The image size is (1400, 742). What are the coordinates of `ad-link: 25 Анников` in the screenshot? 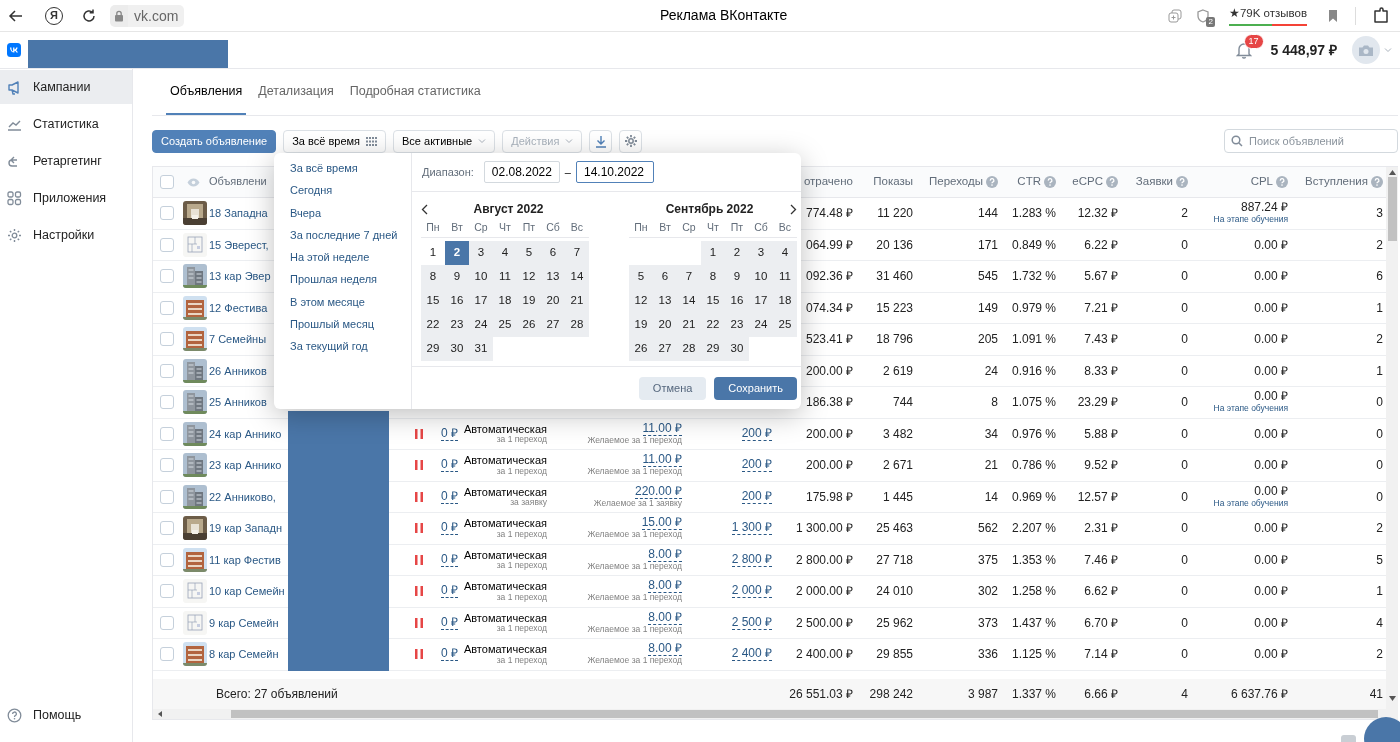 It's located at (237, 402).